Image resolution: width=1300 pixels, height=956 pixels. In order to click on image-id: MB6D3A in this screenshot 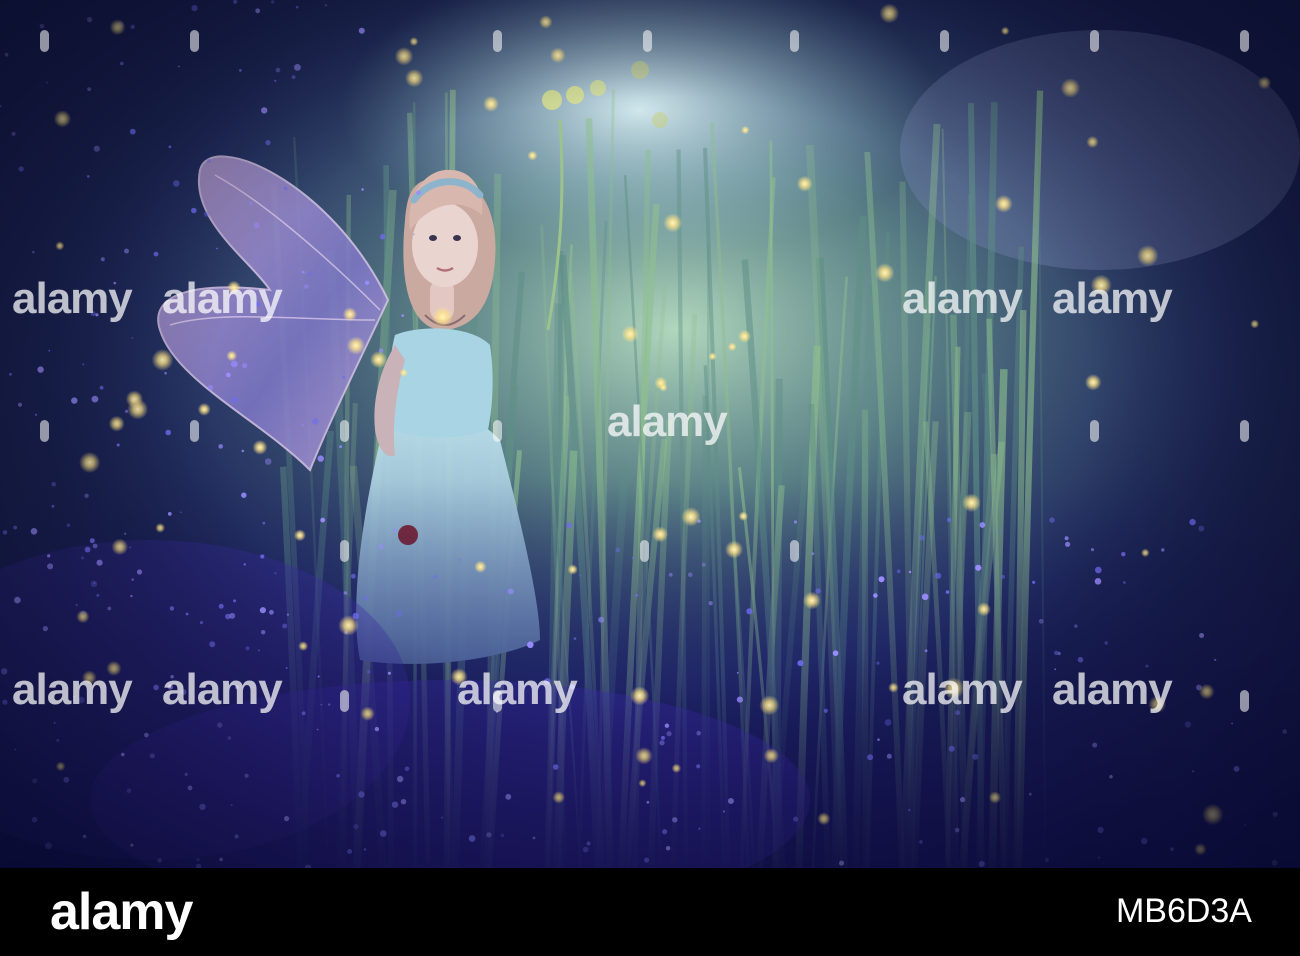, I will do `click(1183, 911)`.